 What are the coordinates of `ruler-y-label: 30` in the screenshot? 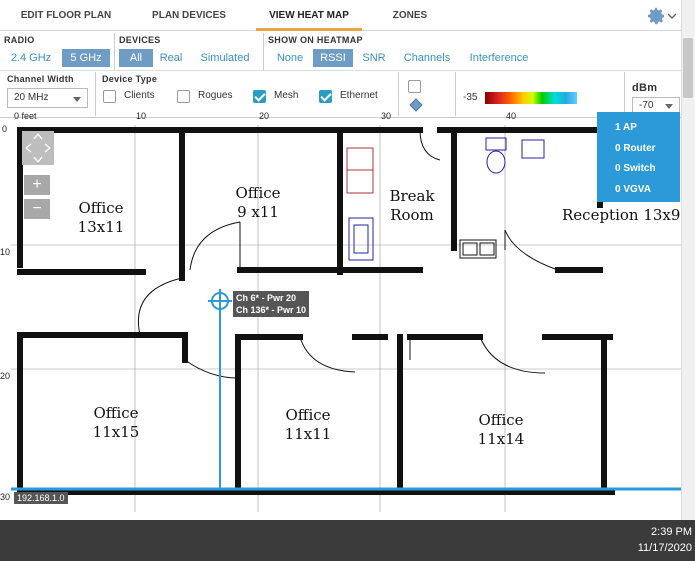 It's located at (5, 497).